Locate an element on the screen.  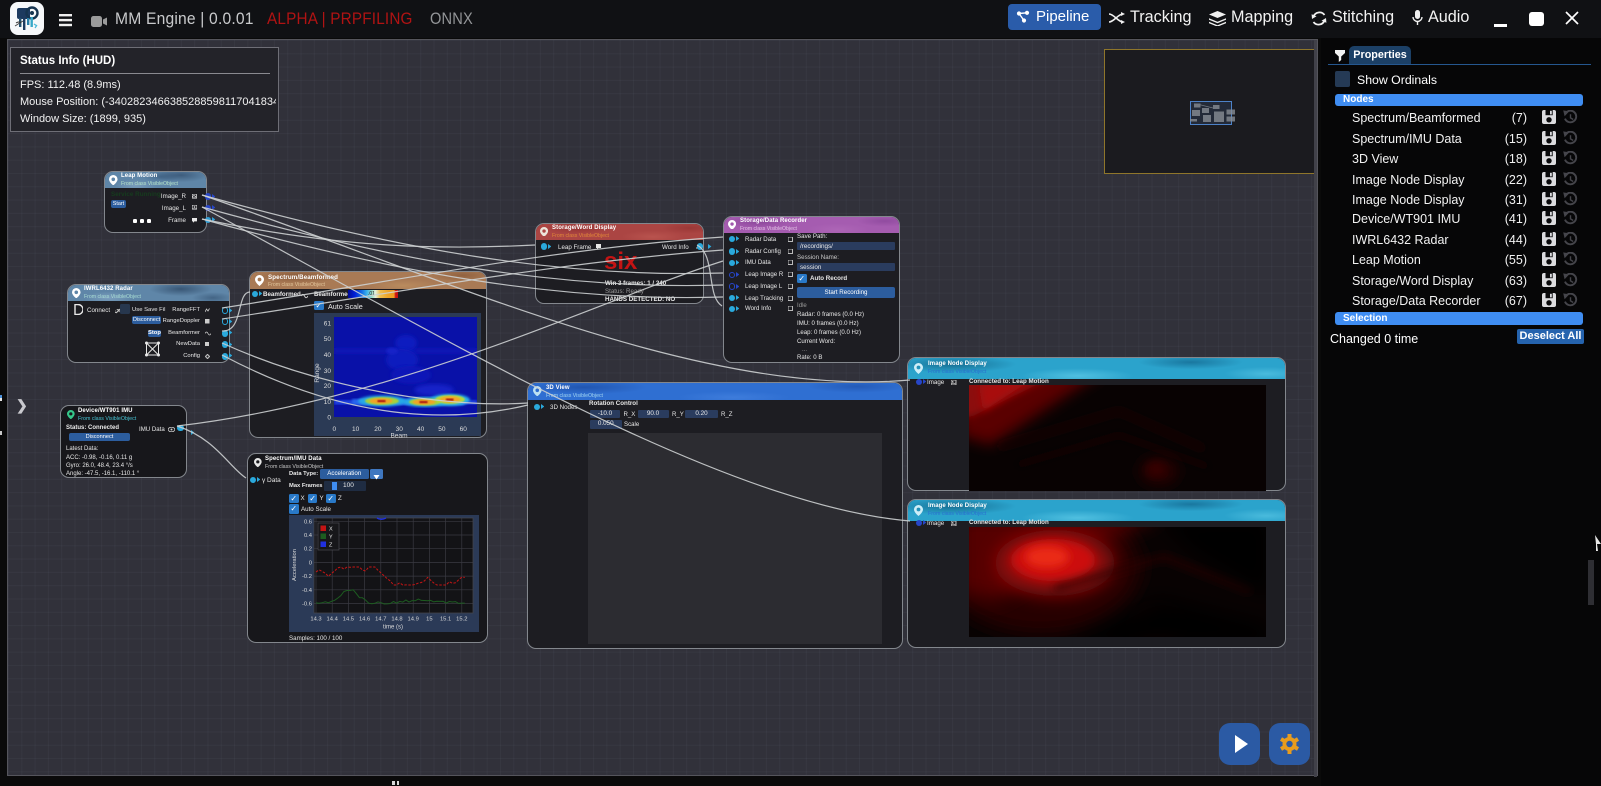
svg-text: time (s) is located at coordinates (393, 628).